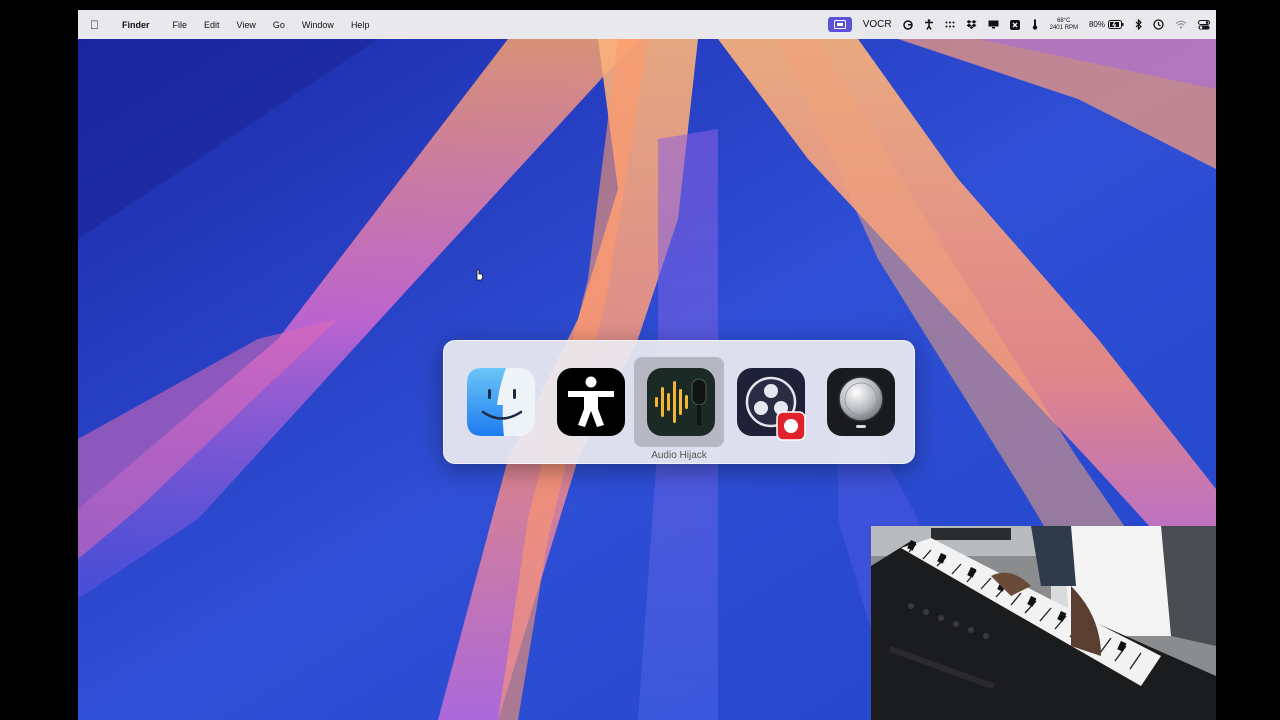  Describe the element at coordinates (791, 426) in the screenshot. I see `recording-badge-icon` at that location.